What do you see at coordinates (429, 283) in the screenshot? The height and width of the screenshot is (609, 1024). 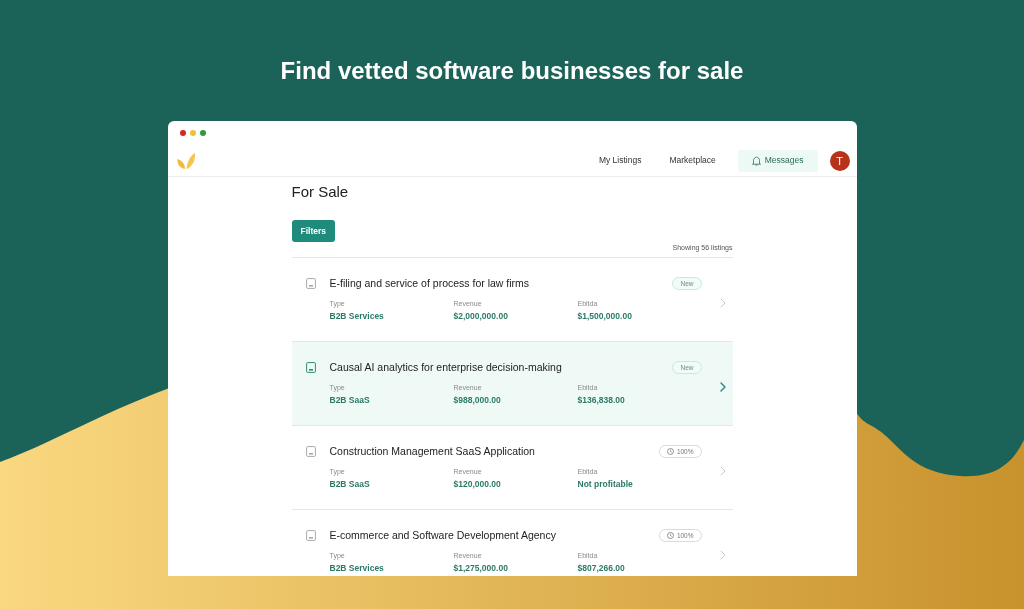 I see `listing-title: E-filing and service of process for law firms` at bounding box center [429, 283].